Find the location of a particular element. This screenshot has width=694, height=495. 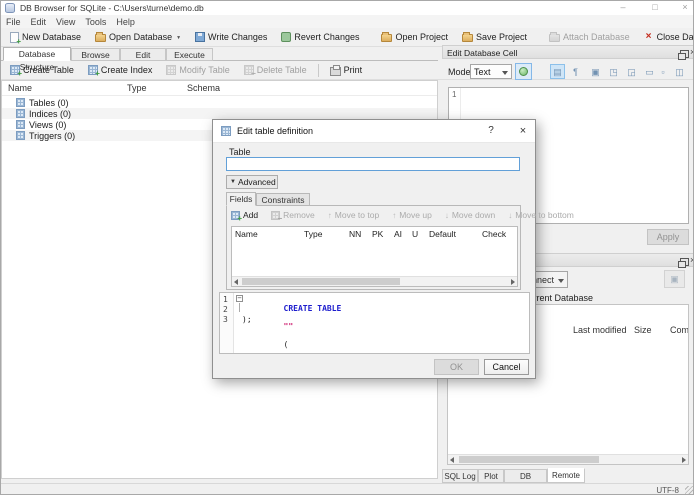

tree-item-indices: Indices (0) is located at coordinates (219, 113).